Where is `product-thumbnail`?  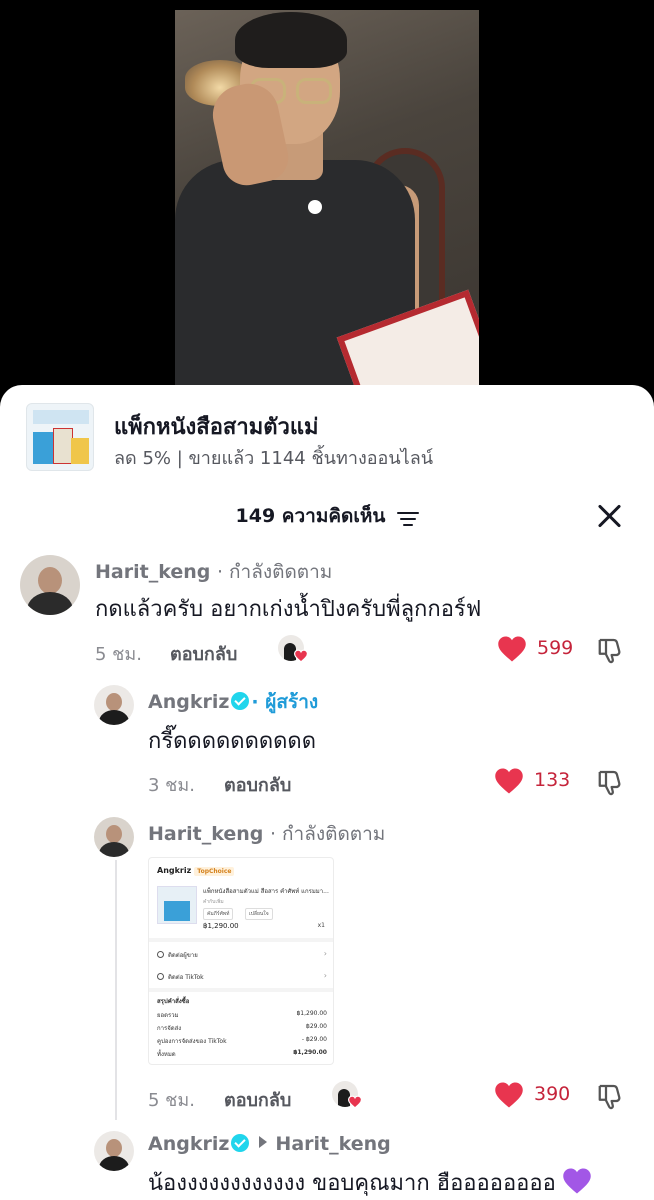 product-thumbnail is located at coordinates (60, 437).